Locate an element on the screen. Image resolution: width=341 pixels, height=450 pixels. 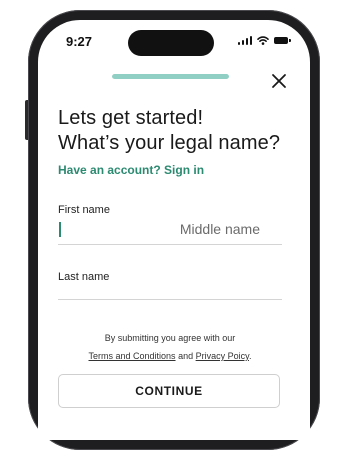
close-icon is located at coordinates (279, 81).